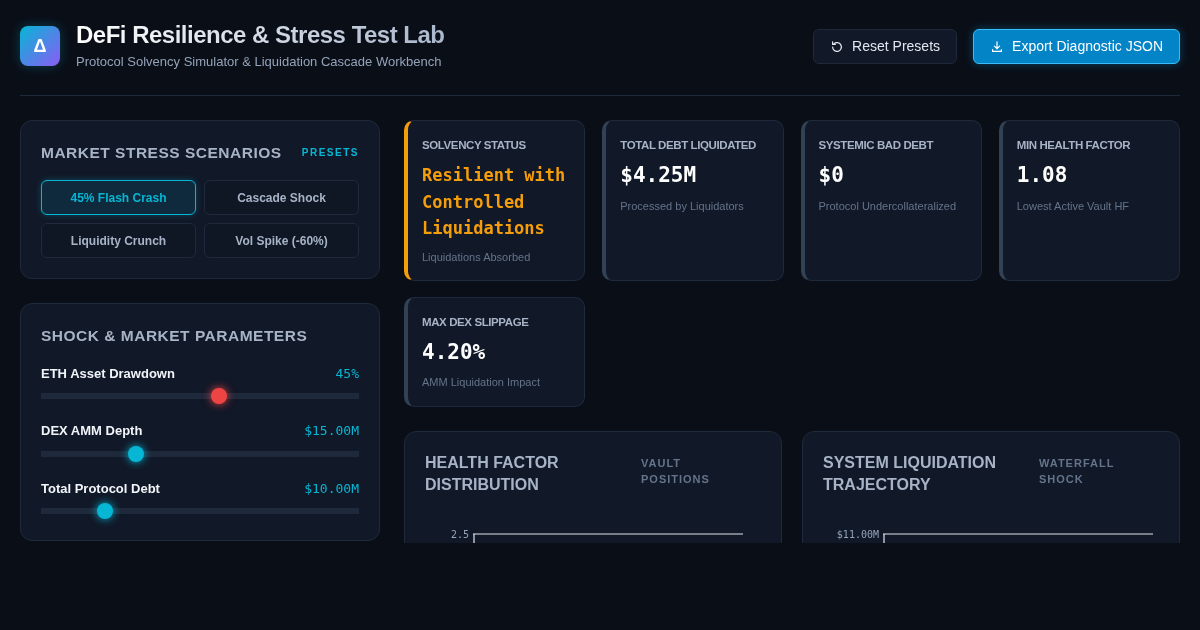 The height and width of the screenshot is (630, 1200). What do you see at coordinates (831, 176) in the screenshot?
I see `metric-value: $0` at bounding box center [831, 176].